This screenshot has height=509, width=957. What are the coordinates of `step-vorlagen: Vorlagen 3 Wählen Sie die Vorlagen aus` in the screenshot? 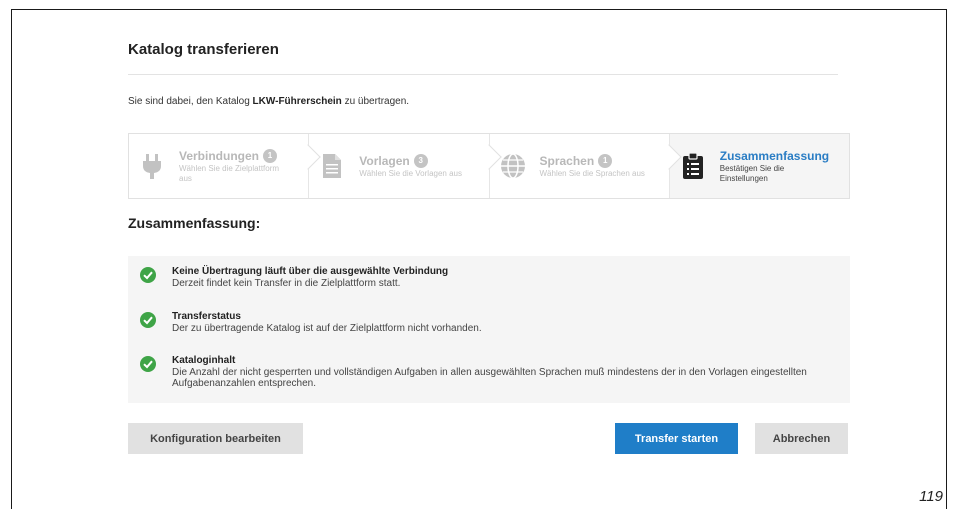 It's located at (405, 166).